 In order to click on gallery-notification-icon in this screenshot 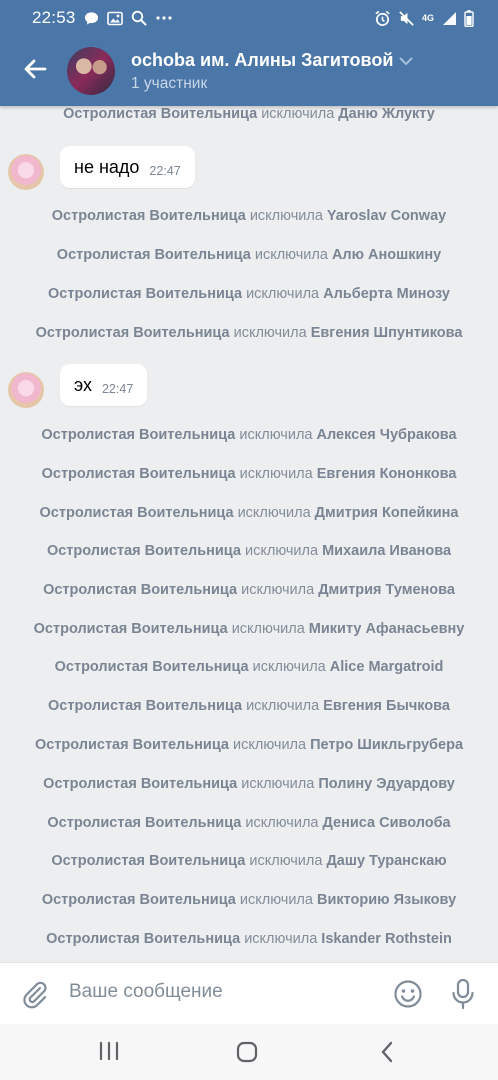, I will do `click(114, 18)`.